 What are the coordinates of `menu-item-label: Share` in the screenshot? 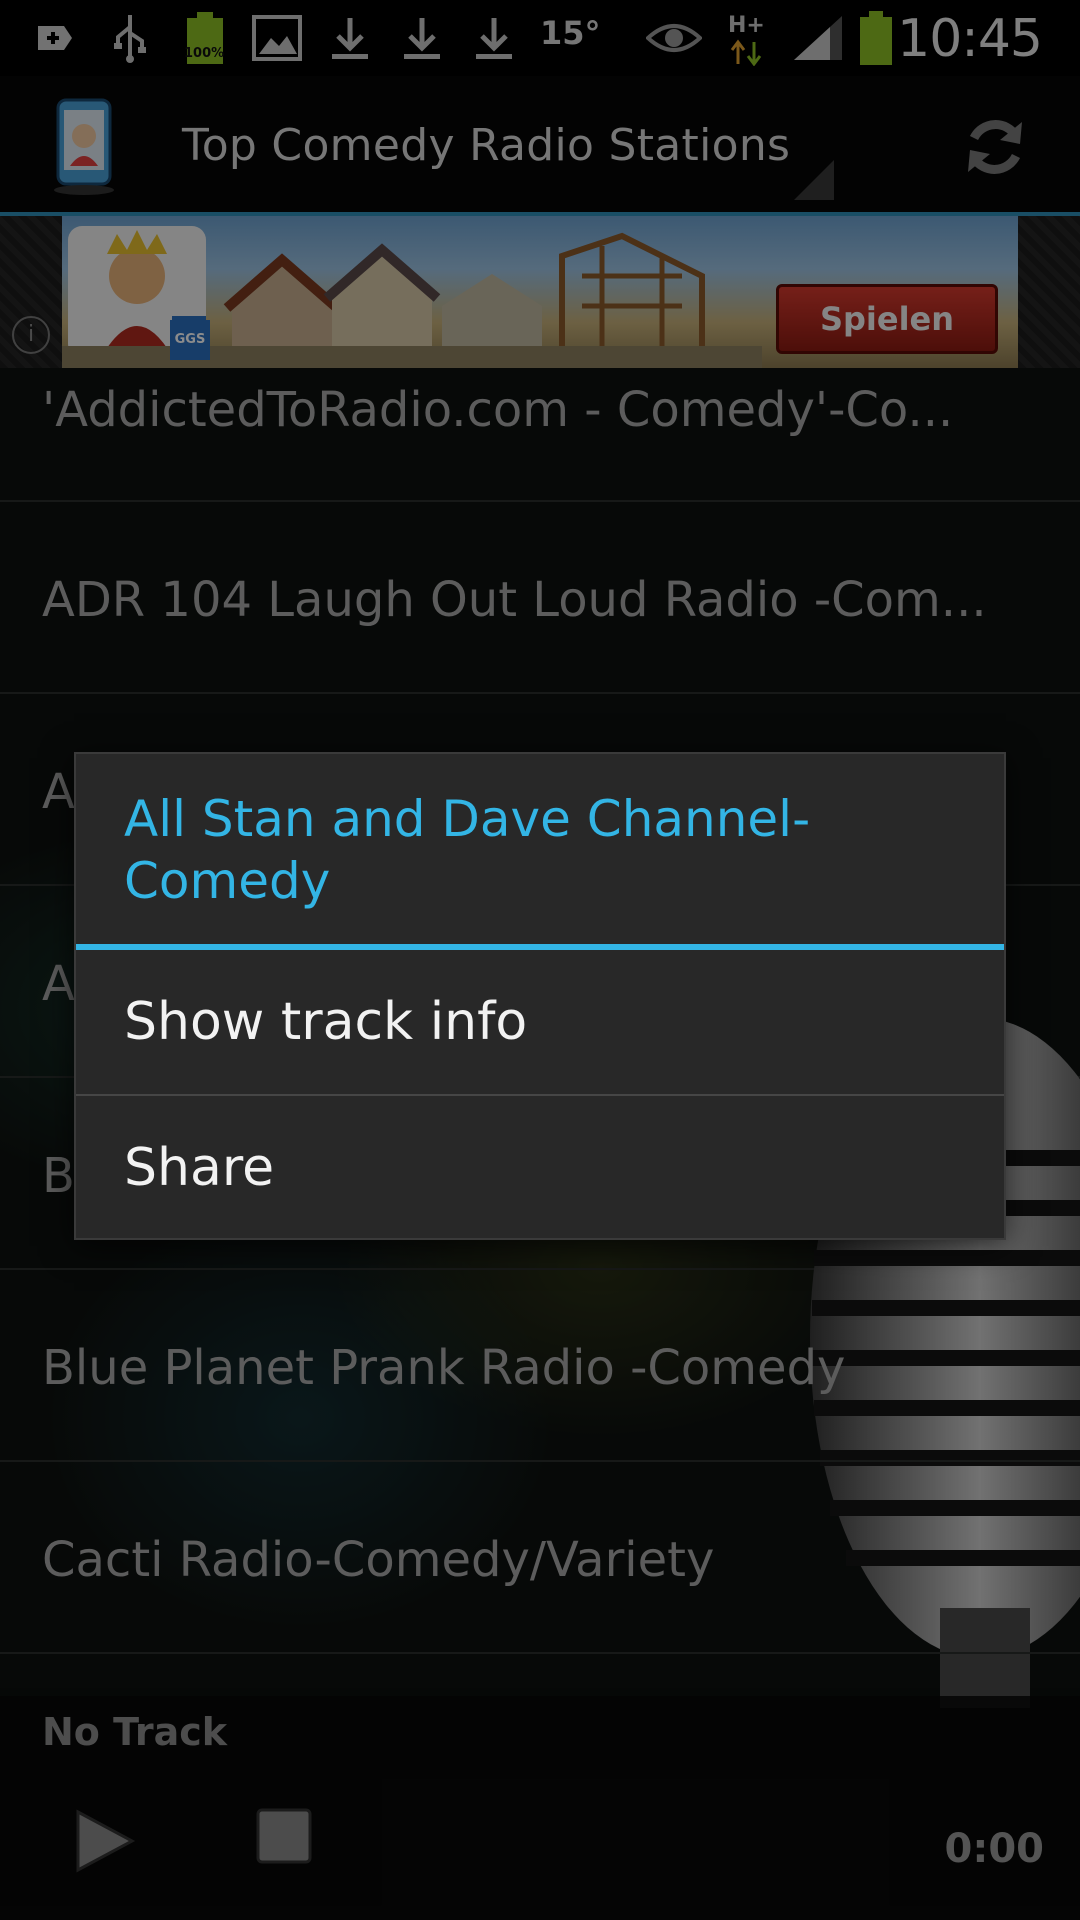 It's located at (199, 1168).